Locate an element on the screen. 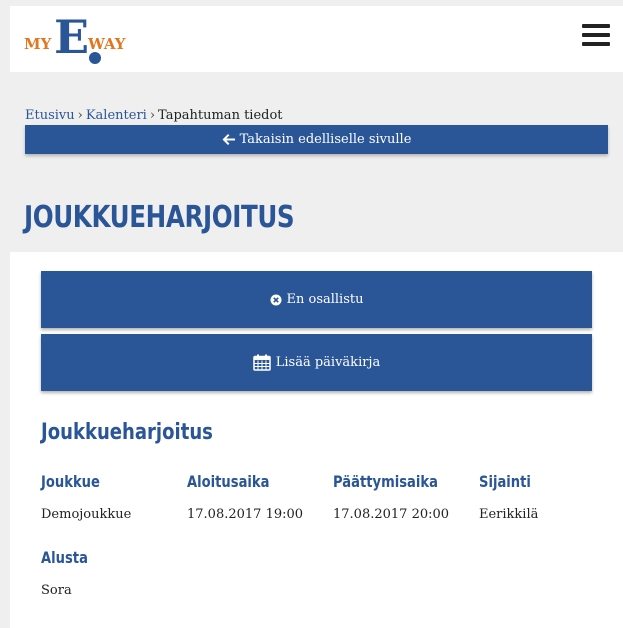 The width and height of the screenshot is (623, 628). myeway-logo: MY E WAY is located at coordinates (79, 41).